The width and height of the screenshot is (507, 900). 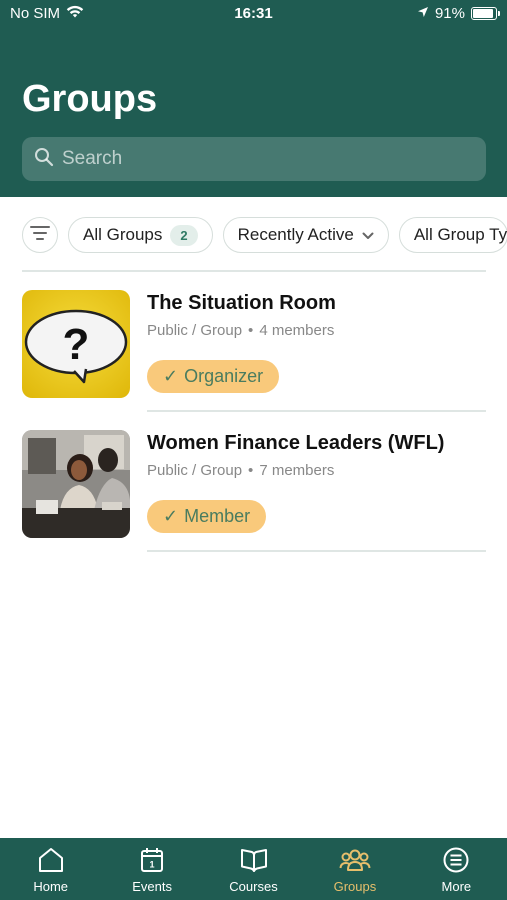 I want to click on group-avatar-question: ?, so click(x=76, y=344).